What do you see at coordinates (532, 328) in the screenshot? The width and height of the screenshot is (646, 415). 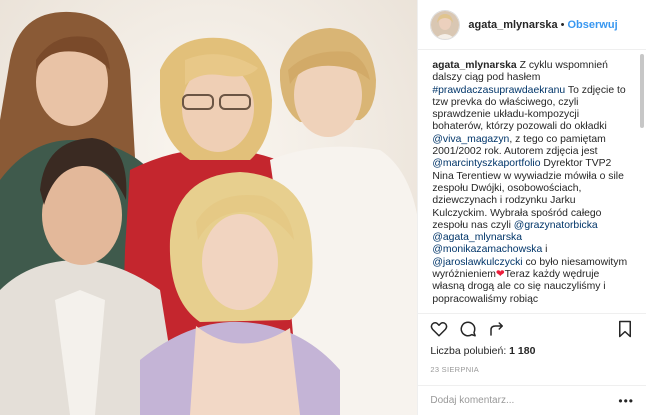 I see `action-bar` at bounding box center [532, 328].